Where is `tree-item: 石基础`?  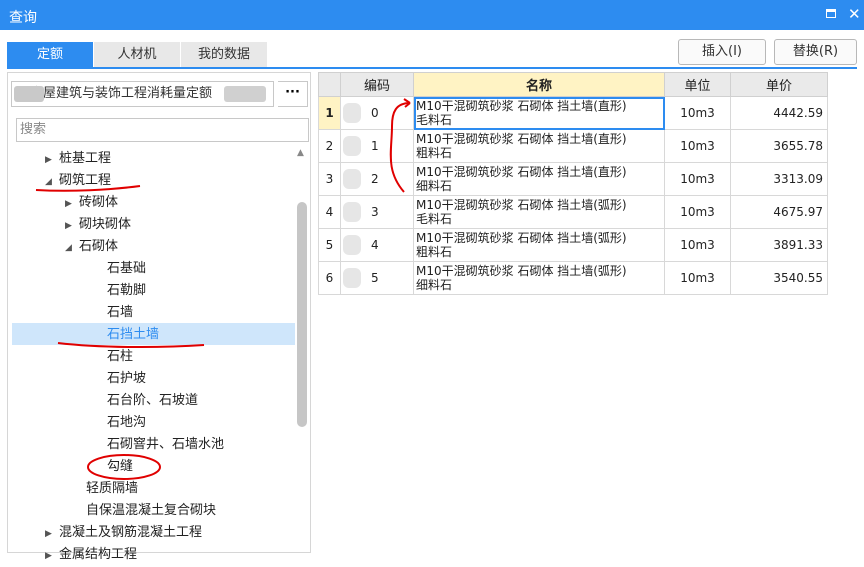 tree-item: 石基础 is located at coordinates (126, 269).